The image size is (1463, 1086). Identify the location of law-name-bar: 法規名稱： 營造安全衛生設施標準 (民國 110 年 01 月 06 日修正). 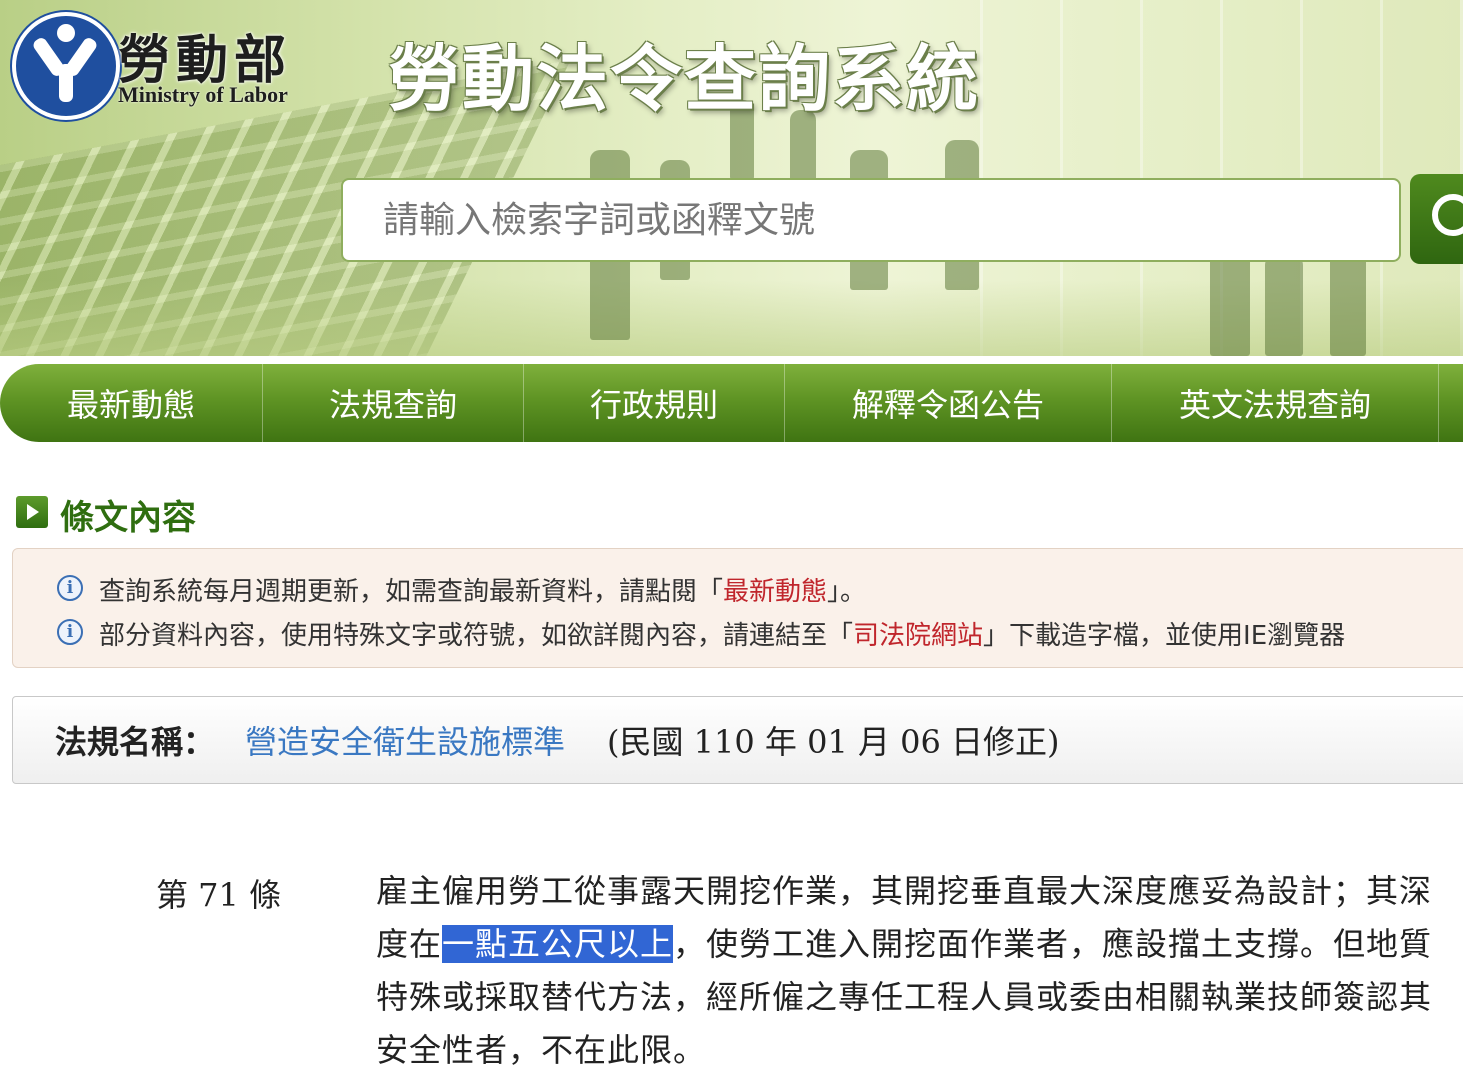
(737, 740).